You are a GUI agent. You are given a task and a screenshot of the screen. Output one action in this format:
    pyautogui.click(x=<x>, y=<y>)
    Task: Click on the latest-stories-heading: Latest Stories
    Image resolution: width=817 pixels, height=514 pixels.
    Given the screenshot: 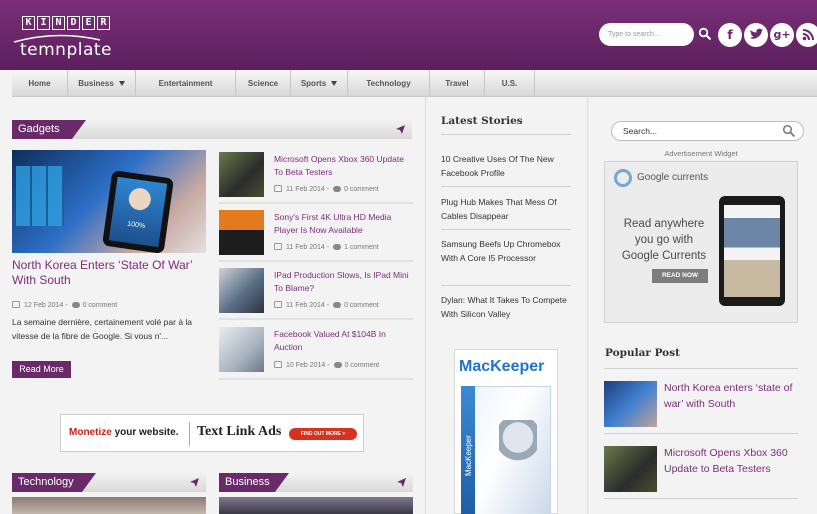 What is the action you would take?
    pyautogui.click(x=482, y=121)
    